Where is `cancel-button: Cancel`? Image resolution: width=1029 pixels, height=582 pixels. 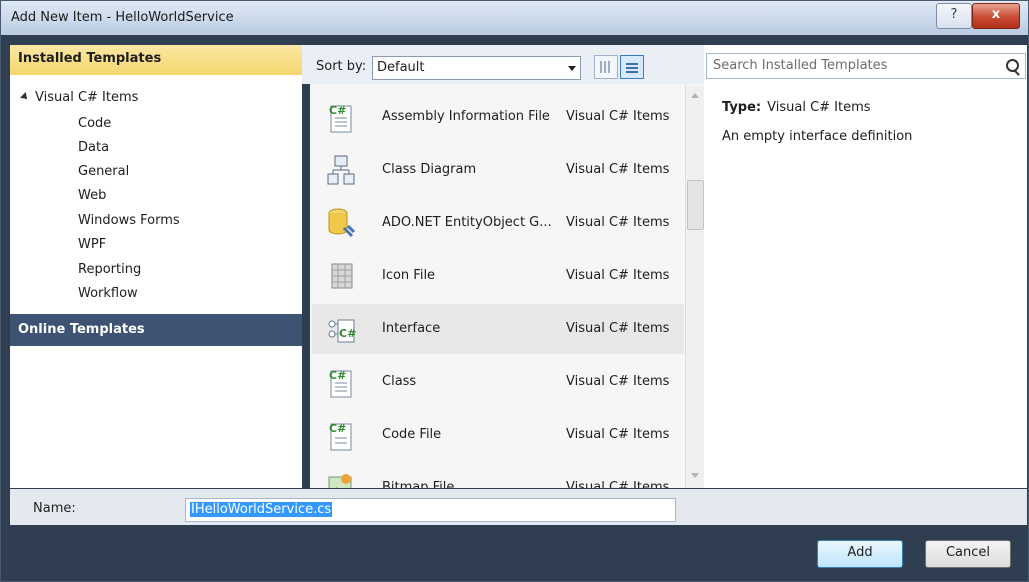
cancel-button: Cancel is located at coordinates (968, 554).